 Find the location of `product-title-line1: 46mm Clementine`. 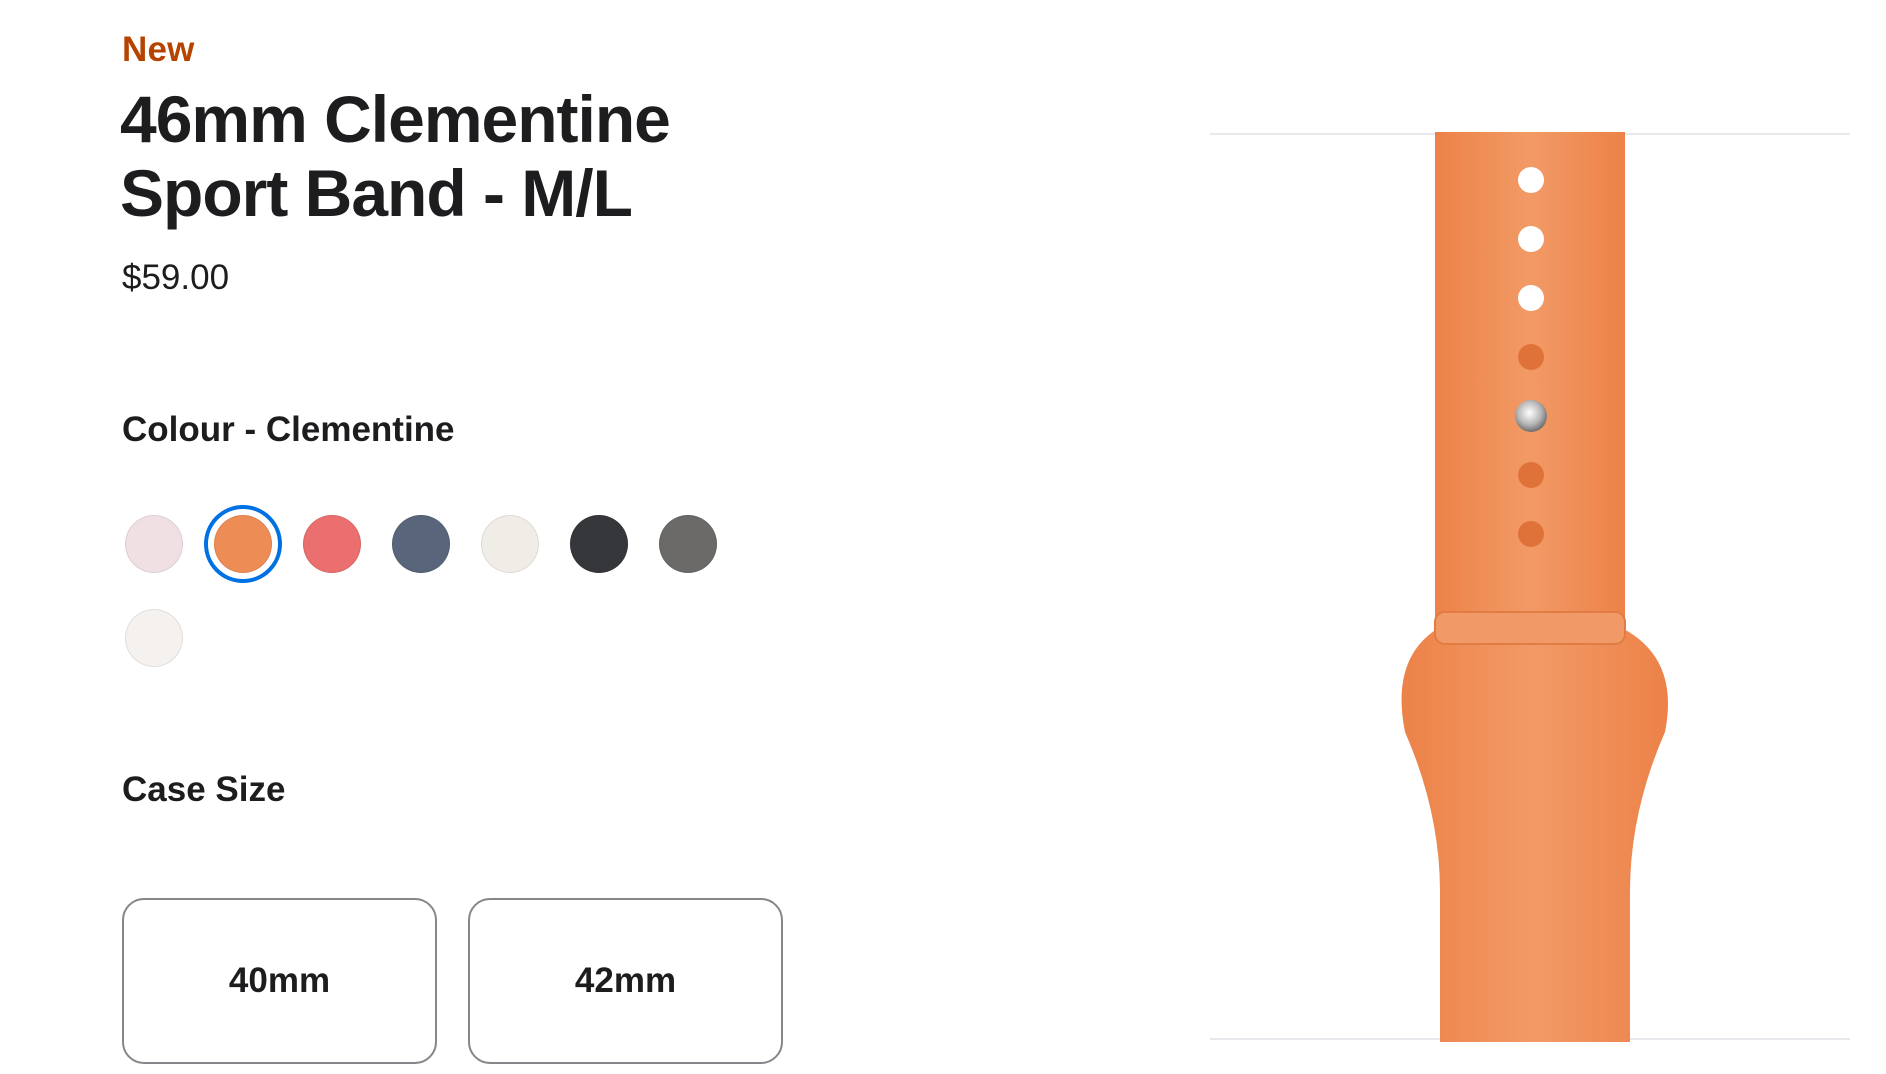

product-title-line1: 46mm Clementine is located at coordinates (395, 119).